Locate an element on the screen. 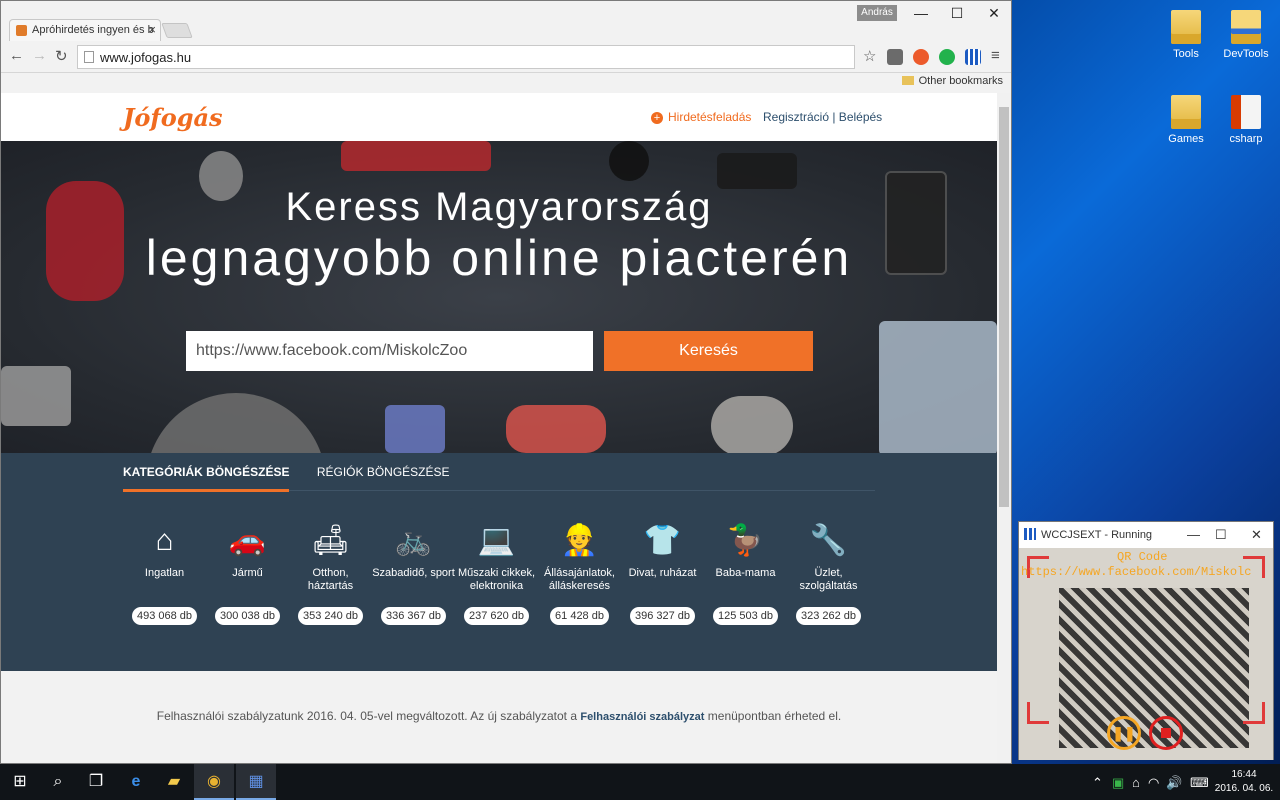  chrome-icon: ◉ is located at coordinates (214, 782).